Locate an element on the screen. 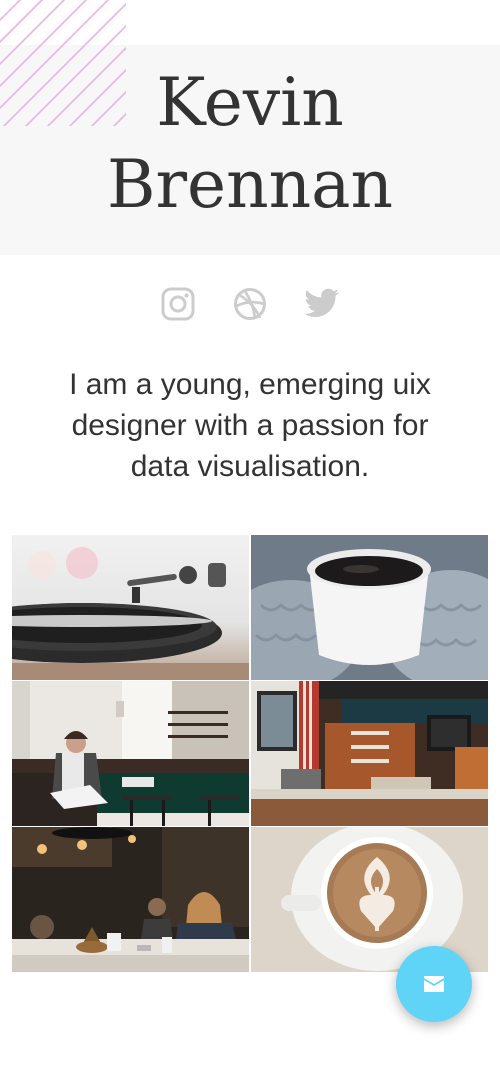 This screenshot has width=500, height=1067. twitter-icon is located at coordinates (321, 302).